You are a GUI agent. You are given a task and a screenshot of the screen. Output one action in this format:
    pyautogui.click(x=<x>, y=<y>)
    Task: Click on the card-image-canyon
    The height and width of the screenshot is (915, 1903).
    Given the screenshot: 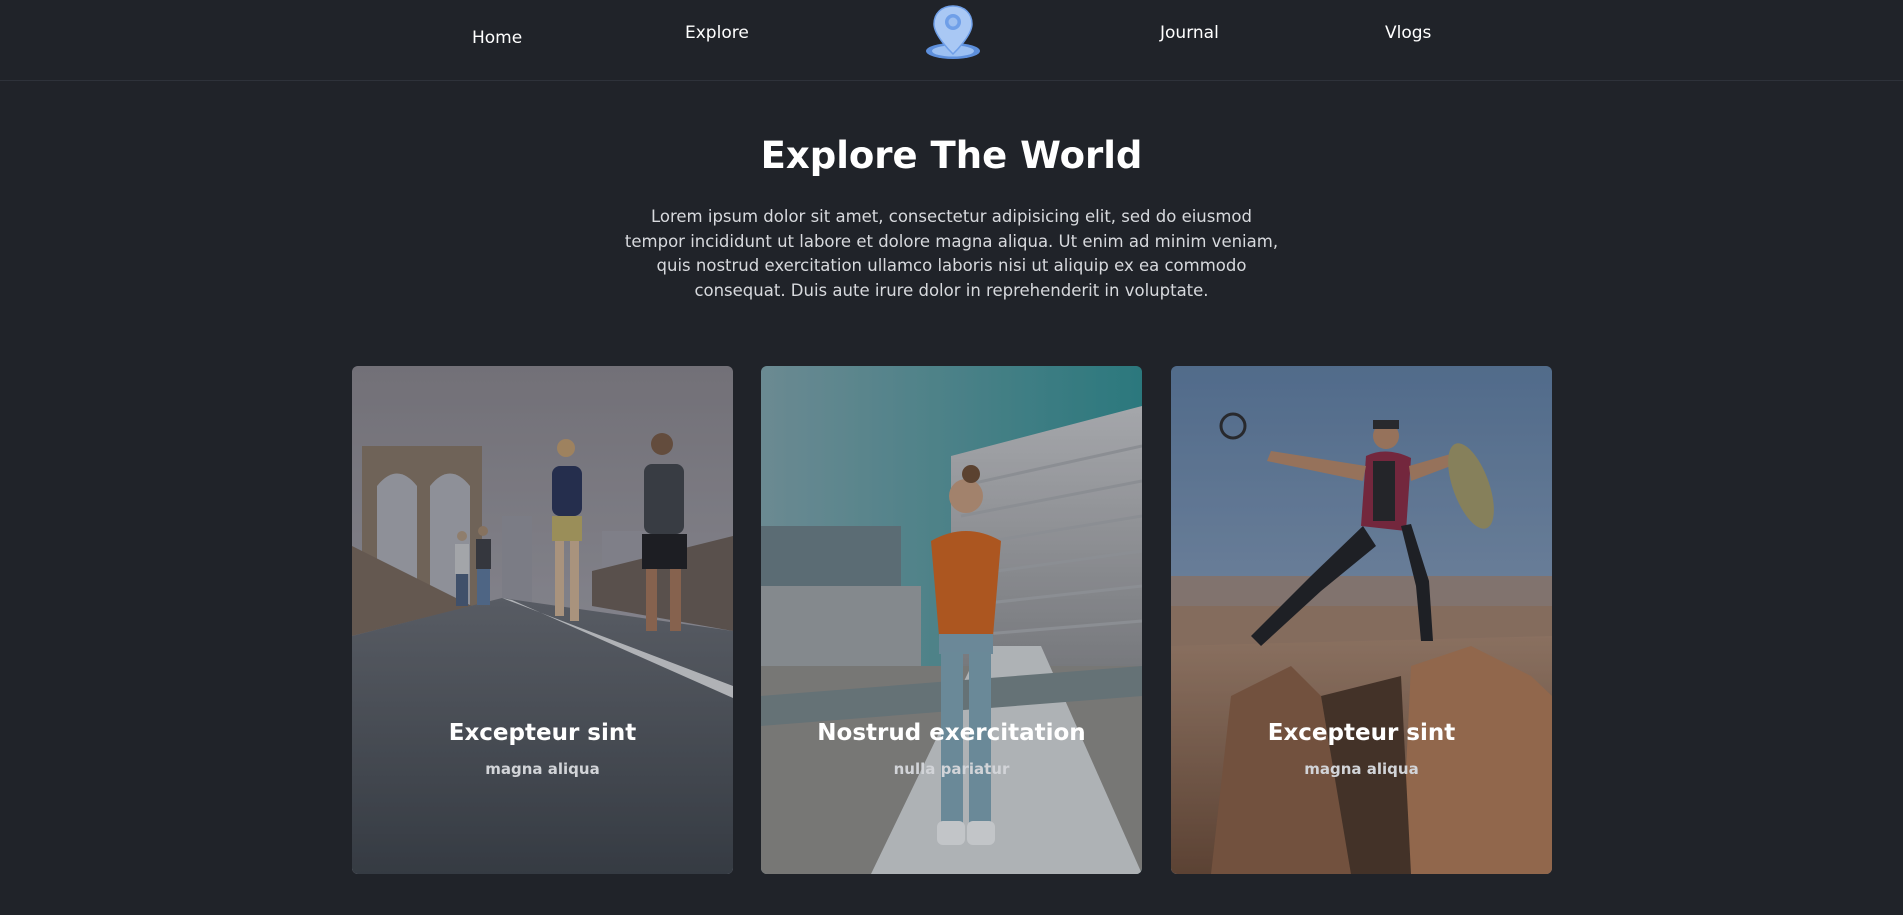 What is the action you would take?
    pyautogui.click(x=1361, y=620)
    